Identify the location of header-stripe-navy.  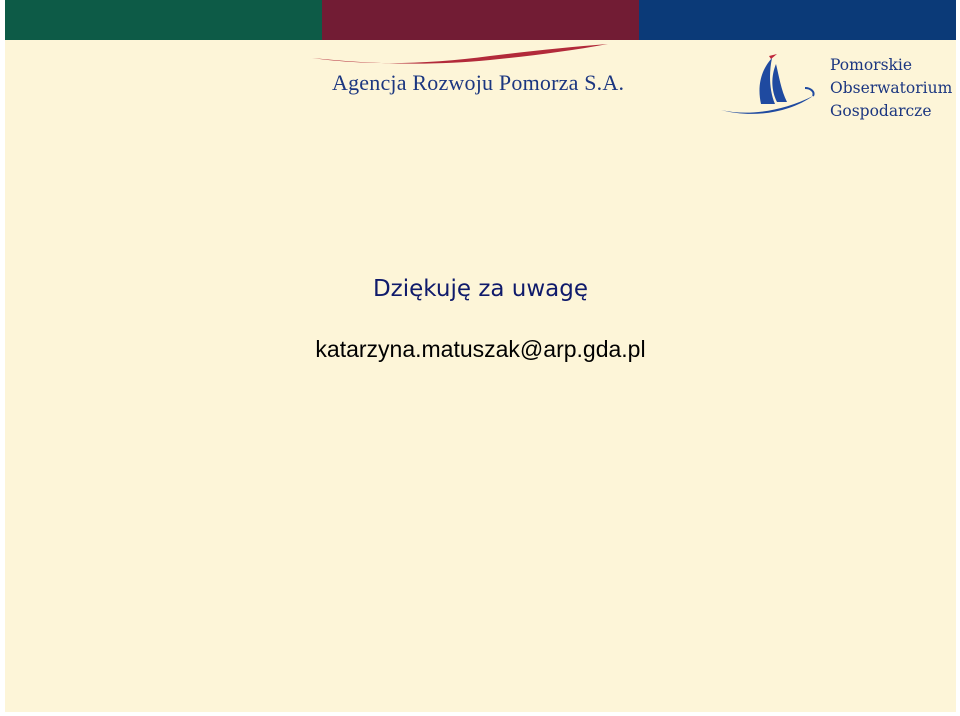
(797, 20).